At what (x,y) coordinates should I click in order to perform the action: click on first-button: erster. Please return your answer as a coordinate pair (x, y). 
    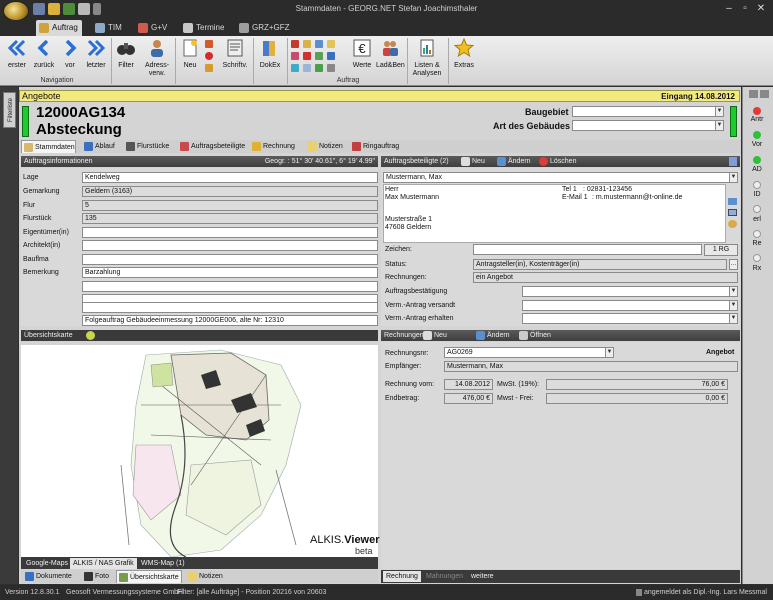
    Looking at the image, I should click on (17, 57).